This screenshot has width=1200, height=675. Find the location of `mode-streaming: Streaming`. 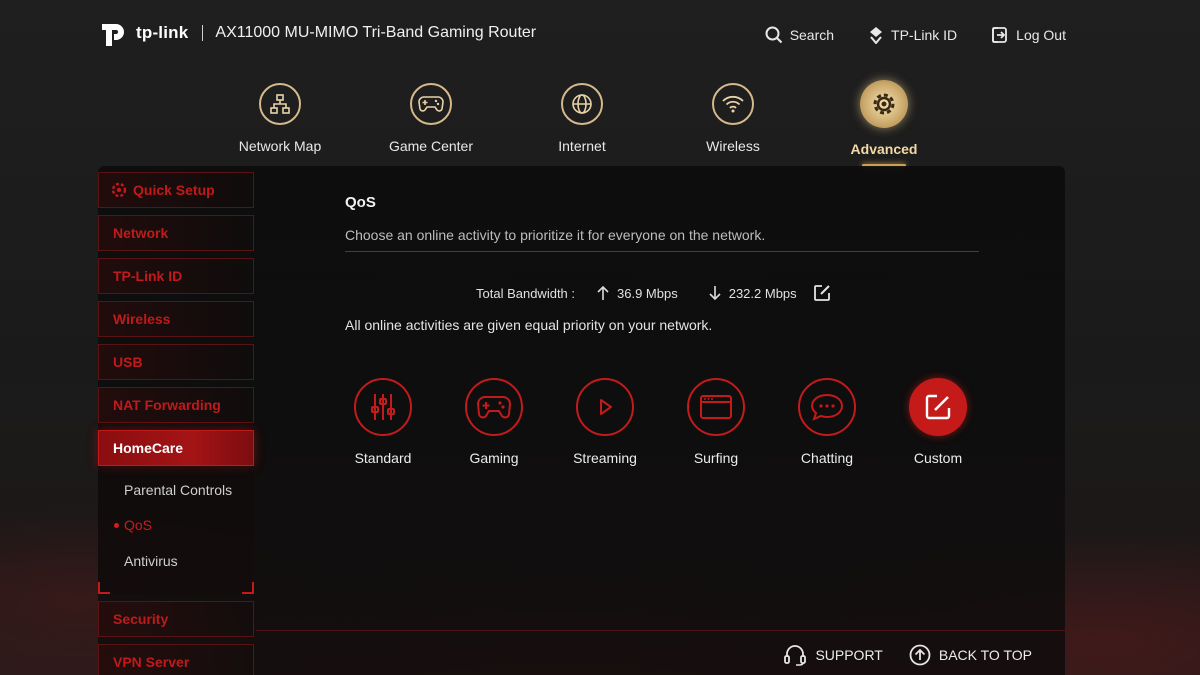

mode-streaming: Streaming is located at coordinates (605, 422).